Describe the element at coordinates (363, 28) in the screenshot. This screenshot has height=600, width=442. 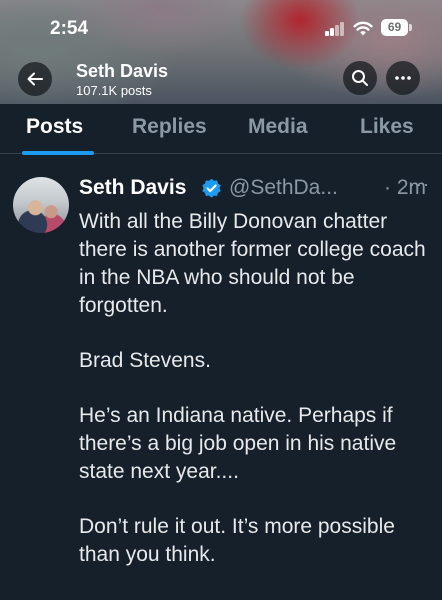
I see `wifi-icon` at that location.